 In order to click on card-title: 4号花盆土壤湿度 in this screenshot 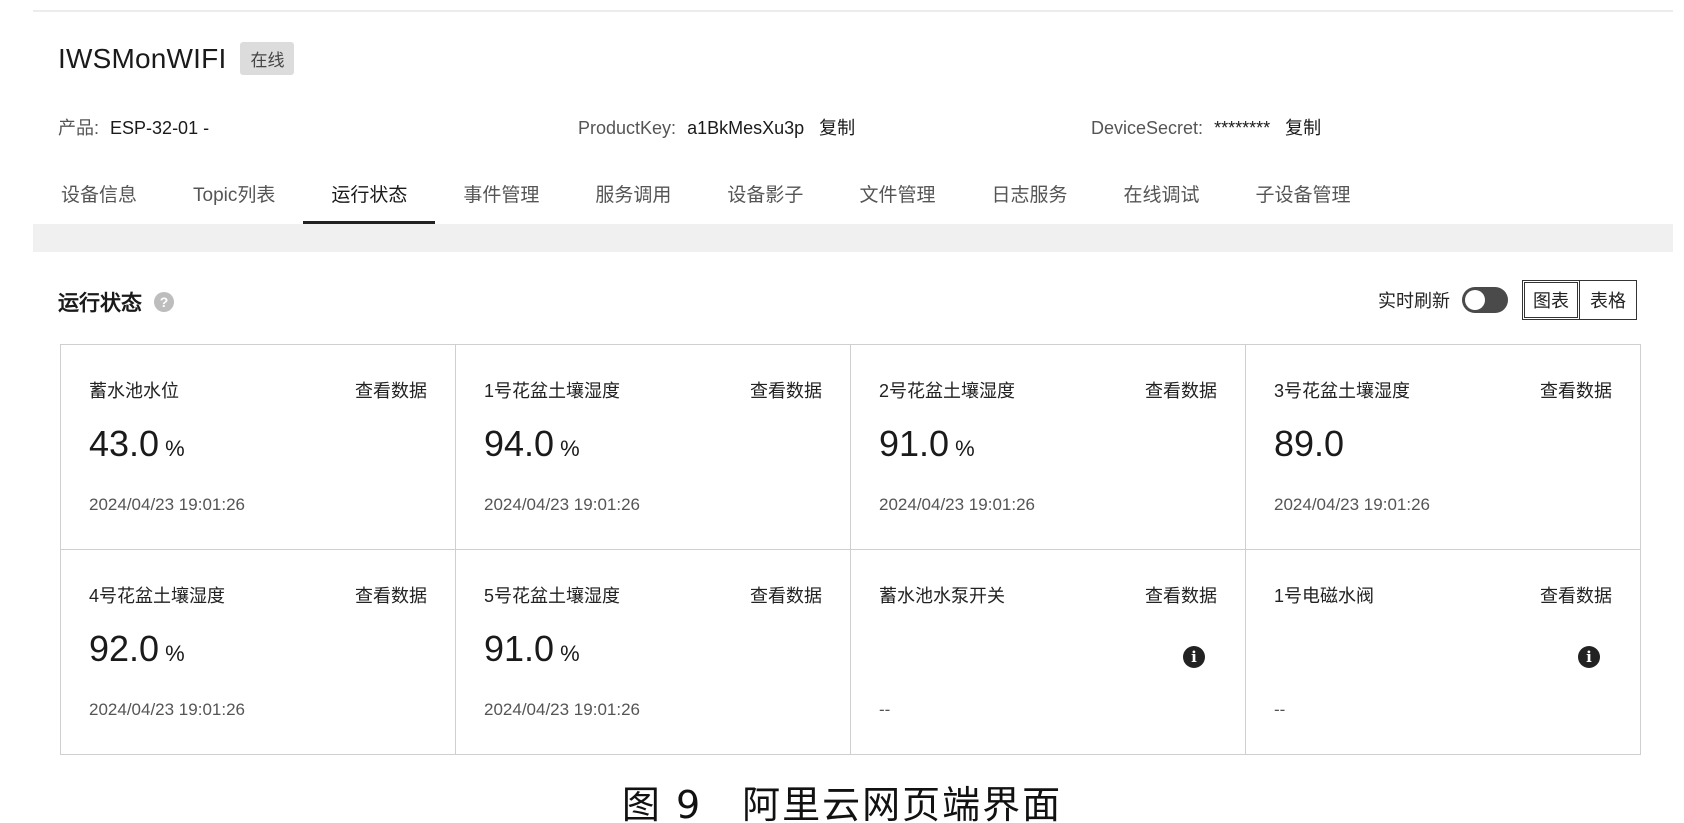, I will do `click(157, 596)`.